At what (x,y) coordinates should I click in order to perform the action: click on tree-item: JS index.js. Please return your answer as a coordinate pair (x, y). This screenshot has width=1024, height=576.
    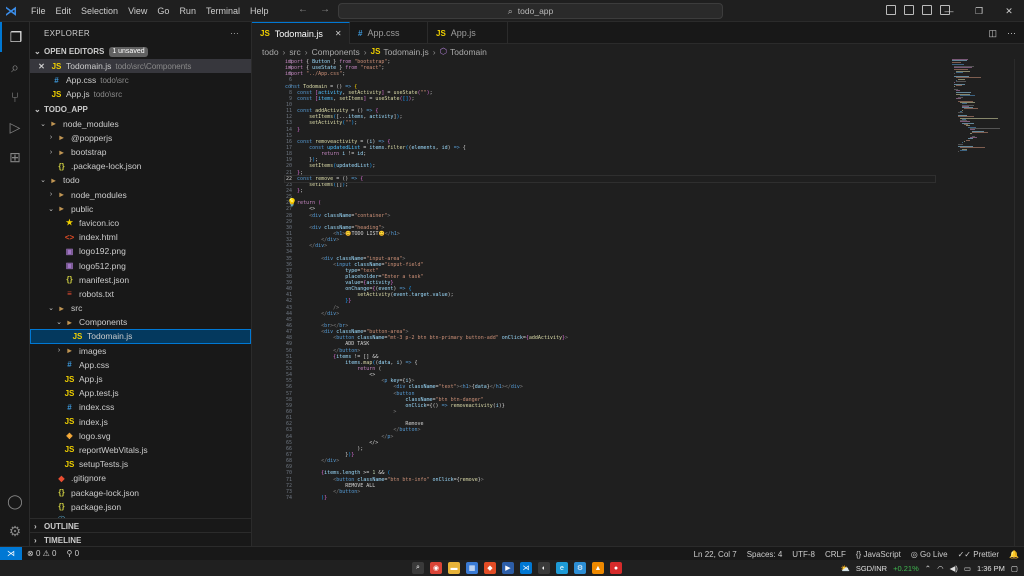
    Looking at the image, I should click on (140, 422).